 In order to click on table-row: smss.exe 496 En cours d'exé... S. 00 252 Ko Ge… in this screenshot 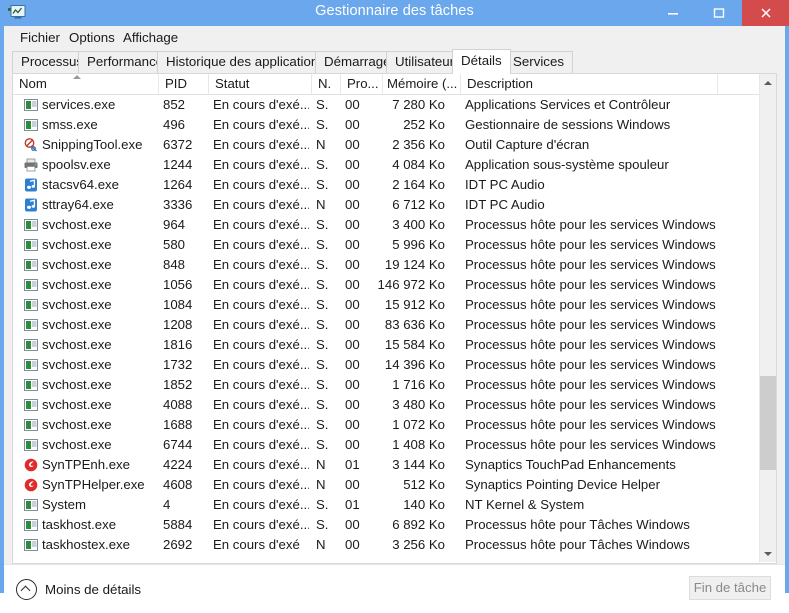, I will do `click(387, 125)`.